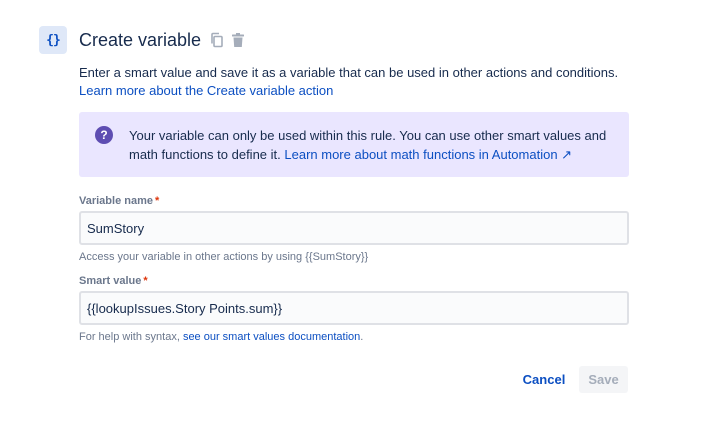 This screenshot has width=706, height=444. What do you see at coordinates (362, 337) in the screenshot?
I see `smart-value-help-suffix: .` at bounding box center [362, 337].